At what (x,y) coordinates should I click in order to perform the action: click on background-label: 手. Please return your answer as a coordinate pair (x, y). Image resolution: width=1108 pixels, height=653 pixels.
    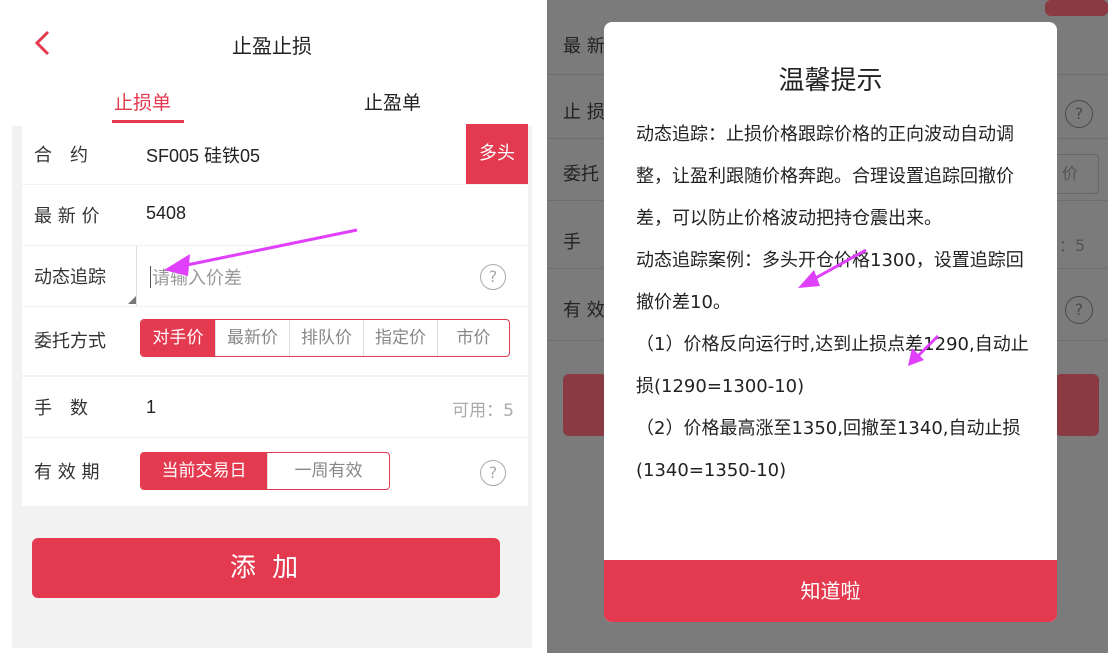
    Looking at the image, I should click on (572, 242).